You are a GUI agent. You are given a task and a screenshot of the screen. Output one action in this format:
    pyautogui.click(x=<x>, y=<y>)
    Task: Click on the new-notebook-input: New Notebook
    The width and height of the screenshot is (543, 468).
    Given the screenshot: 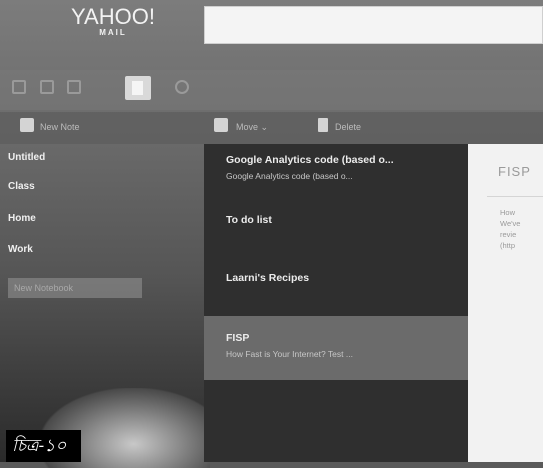 What is the action you would take?
    pyautogui.click(x=75, y=288)
    